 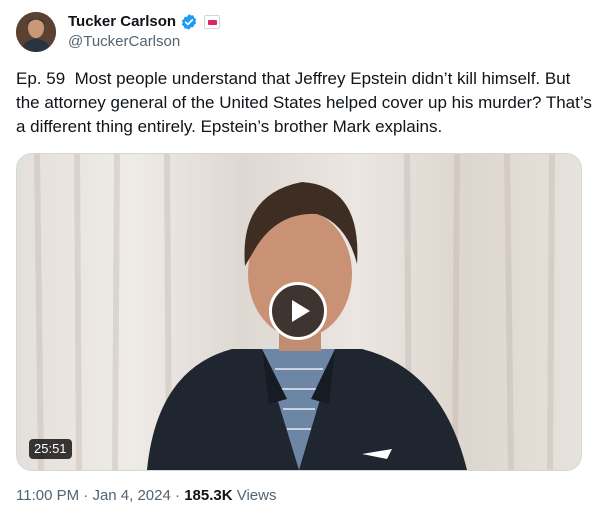 What do you see at coordinates (122, 22) in the screenshot?
I see `display-name: Tucker Carlson` at bounding box center [122, 22].